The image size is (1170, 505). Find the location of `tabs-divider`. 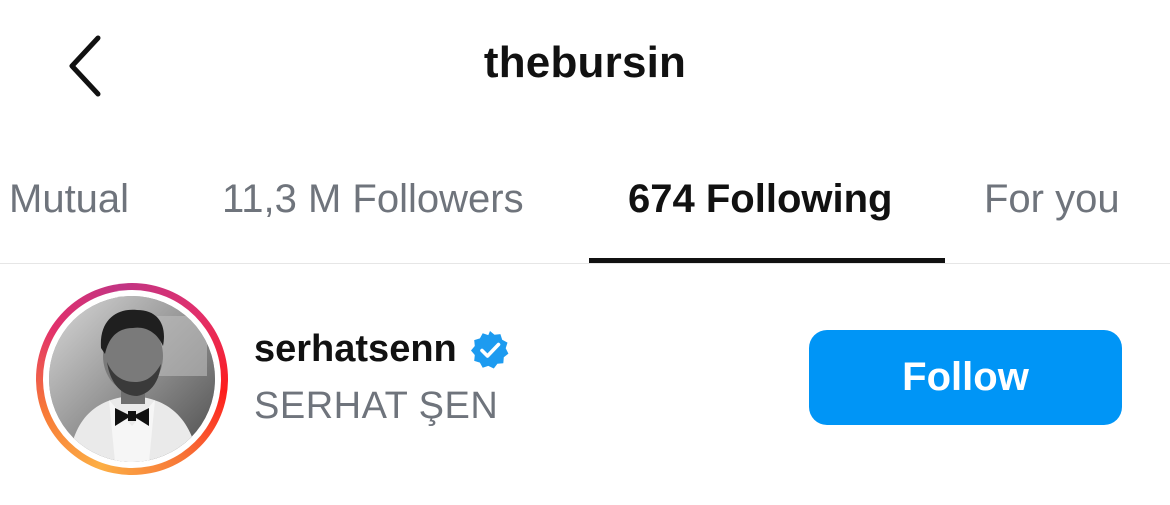

tabs-divider is located at coordinates (585, 263).